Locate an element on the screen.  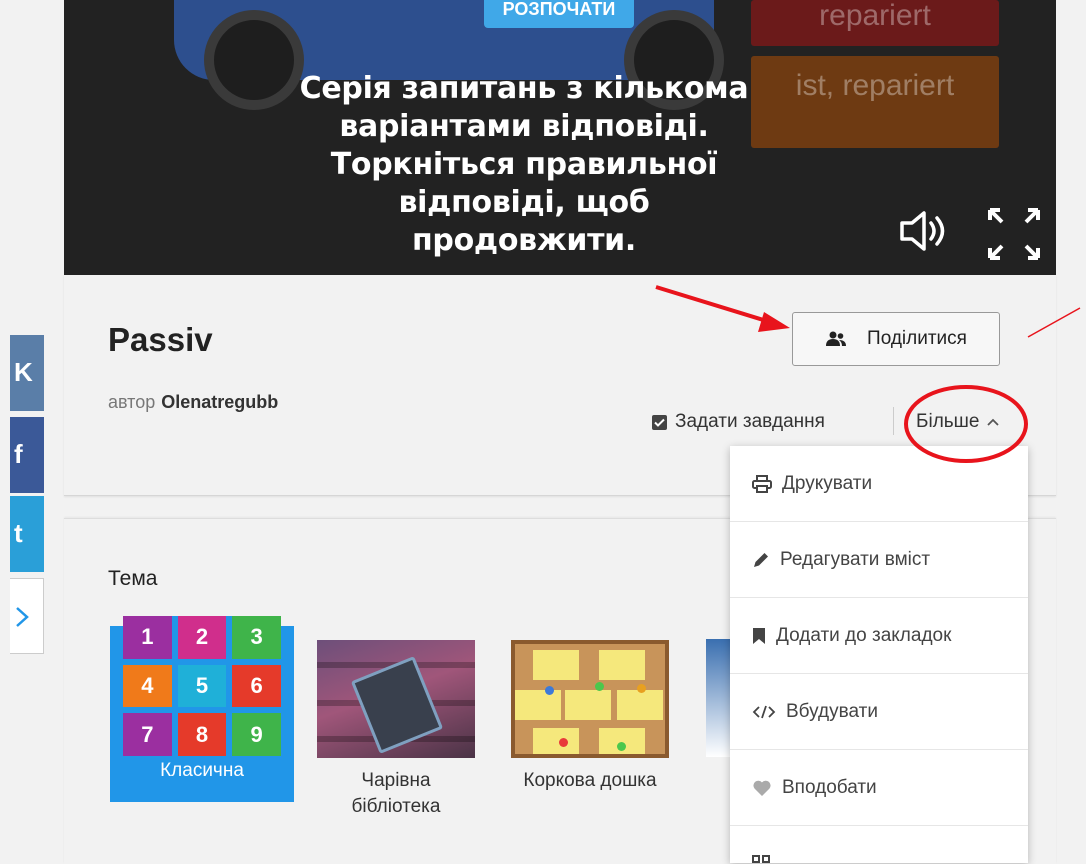
menu-item-edit-content: Редагувати вміст is located at coordinates (879, 560).